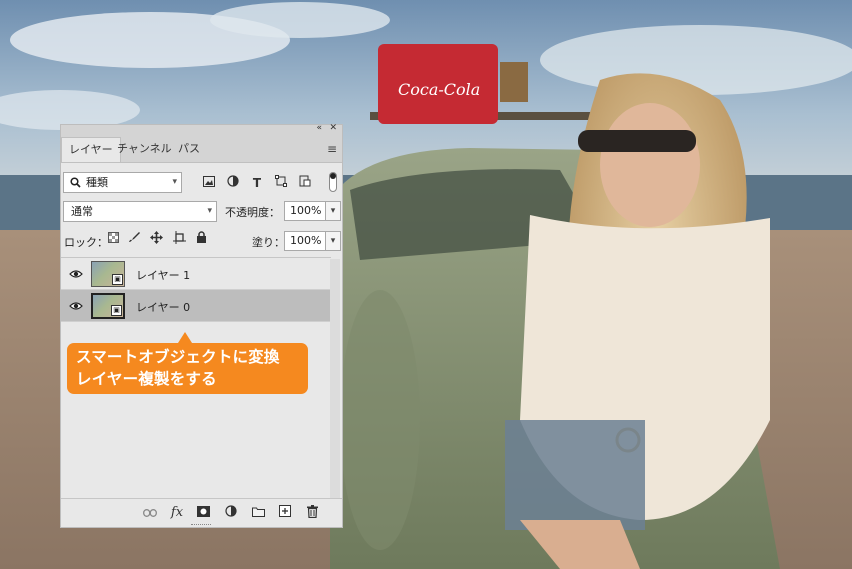 The height and width of the screenshot is (569, 852). I want to click on close-panel-icon: ✕, so click(333, 128).